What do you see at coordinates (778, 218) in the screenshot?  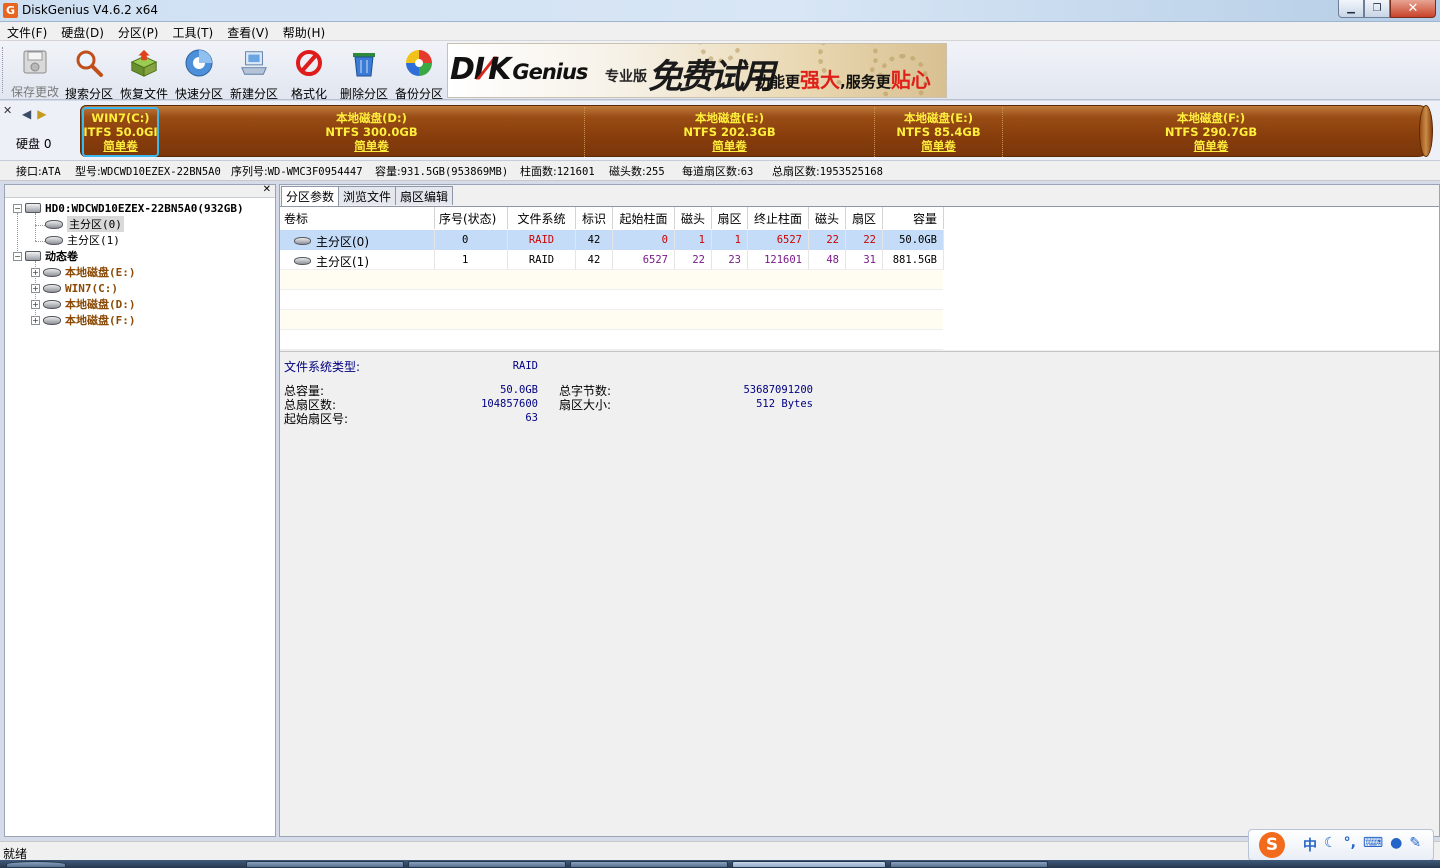 I see `column-header: 终止柱面` at bounding box center [778, 218].